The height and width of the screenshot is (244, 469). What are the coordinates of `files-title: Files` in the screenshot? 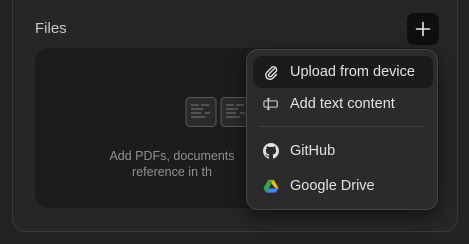 It's located at (51, 28).